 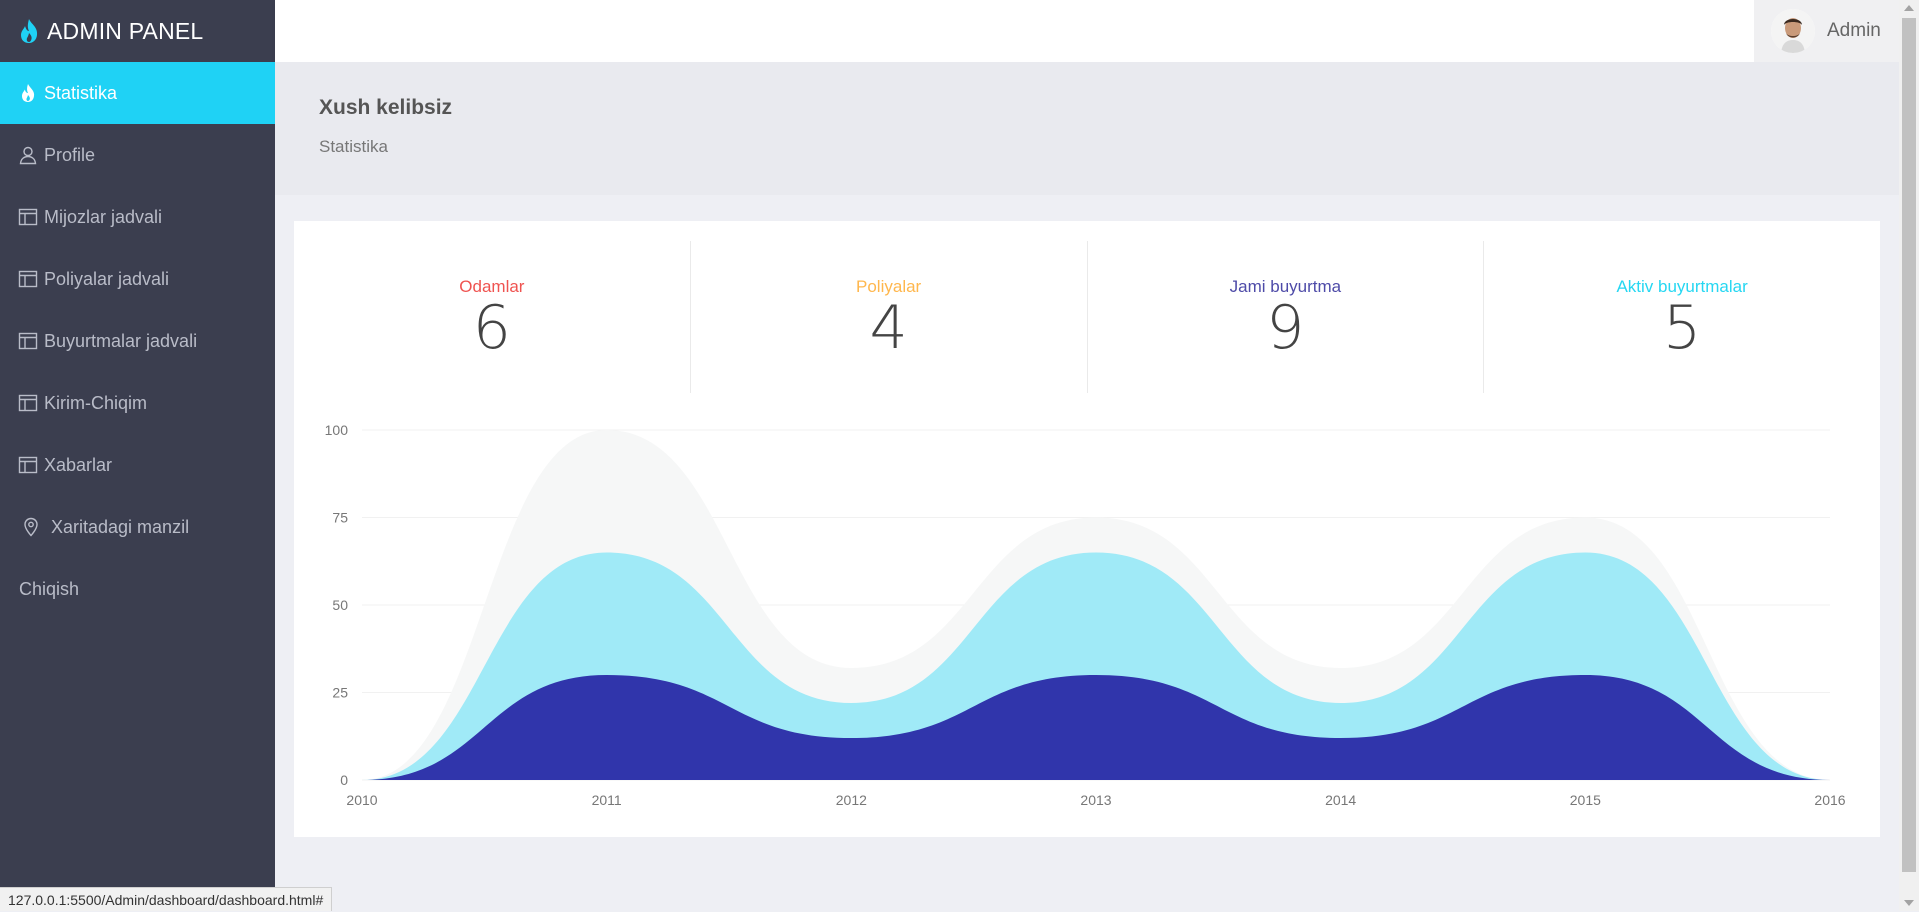 I want to click on stat-value: 4, so click(x=888, y=328).